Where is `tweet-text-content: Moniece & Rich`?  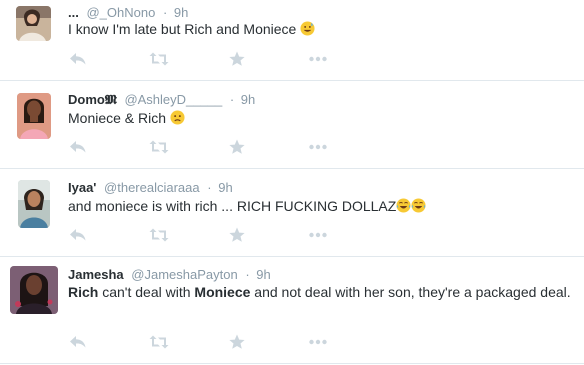 tweet-text-content: Moniece & Rich is located at coordinates (117, 118).